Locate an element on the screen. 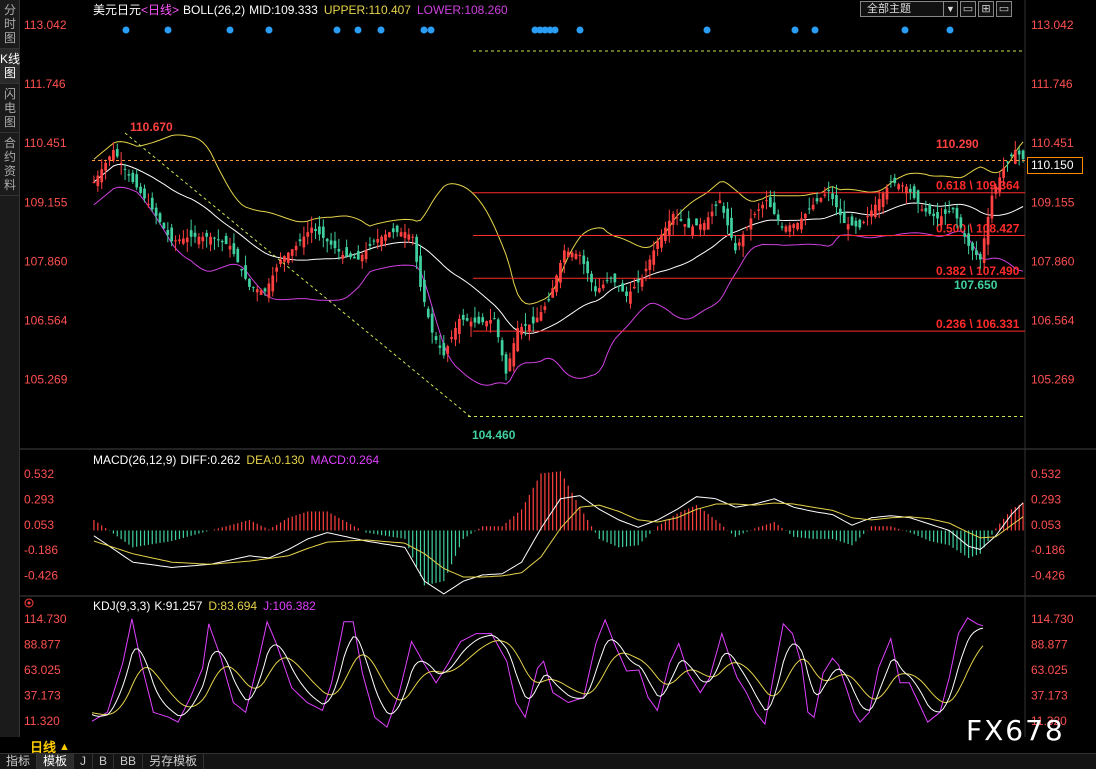 This screenshot has height=769, width=1096. low-label: 104.460 is located at coordinates (494, 435).